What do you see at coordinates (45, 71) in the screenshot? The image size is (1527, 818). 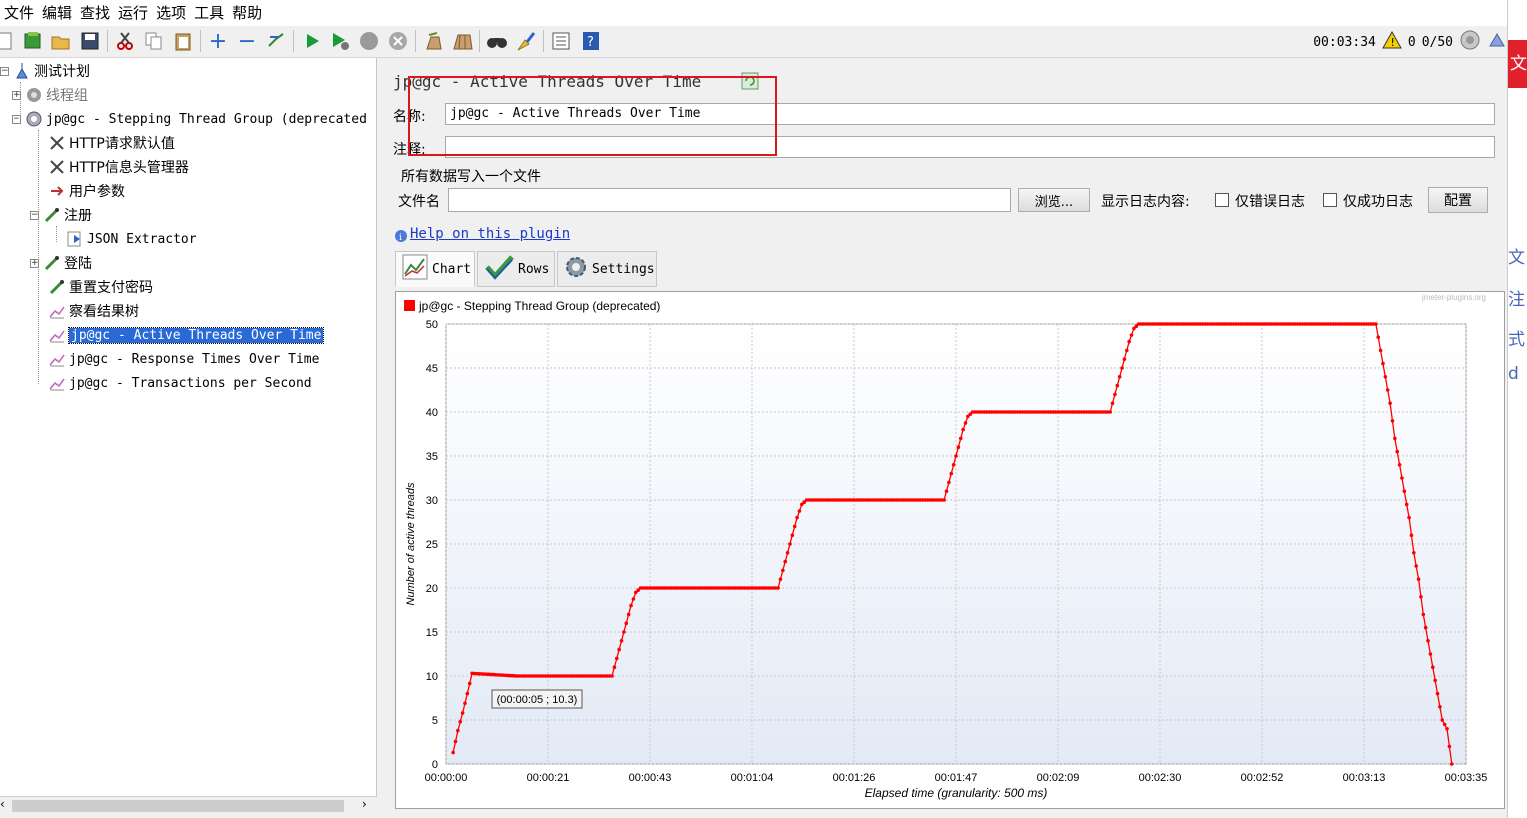 I see `tree-item-test-plan: − 测试计划` at bounding box center [45, 71].